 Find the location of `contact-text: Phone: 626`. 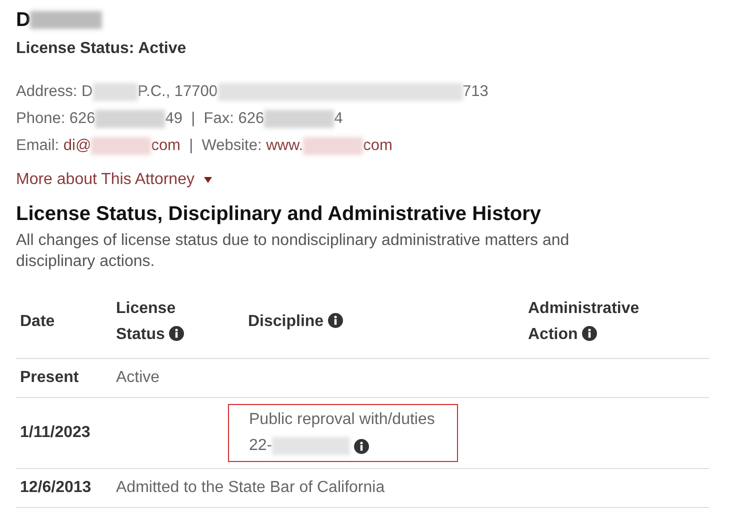

contact-text: Phone: 626 is located at coordinates (56, 119).